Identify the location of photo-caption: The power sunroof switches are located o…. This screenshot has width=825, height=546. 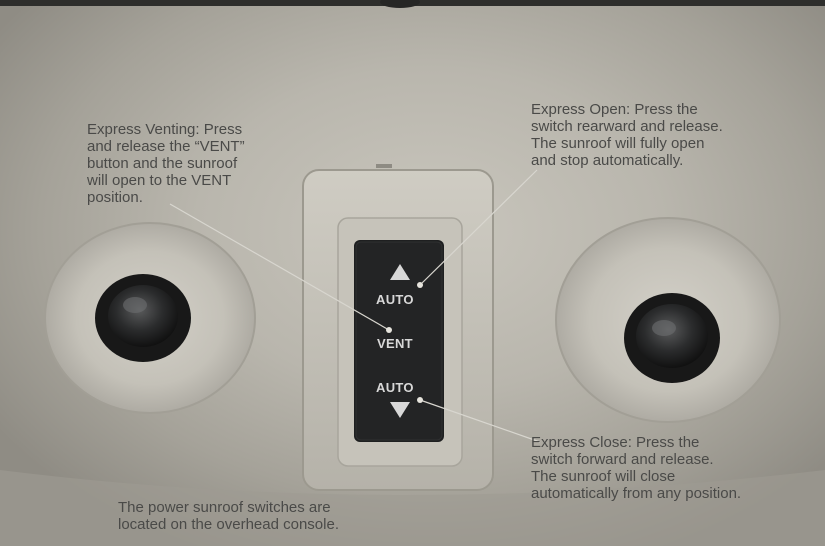
(228, 516).